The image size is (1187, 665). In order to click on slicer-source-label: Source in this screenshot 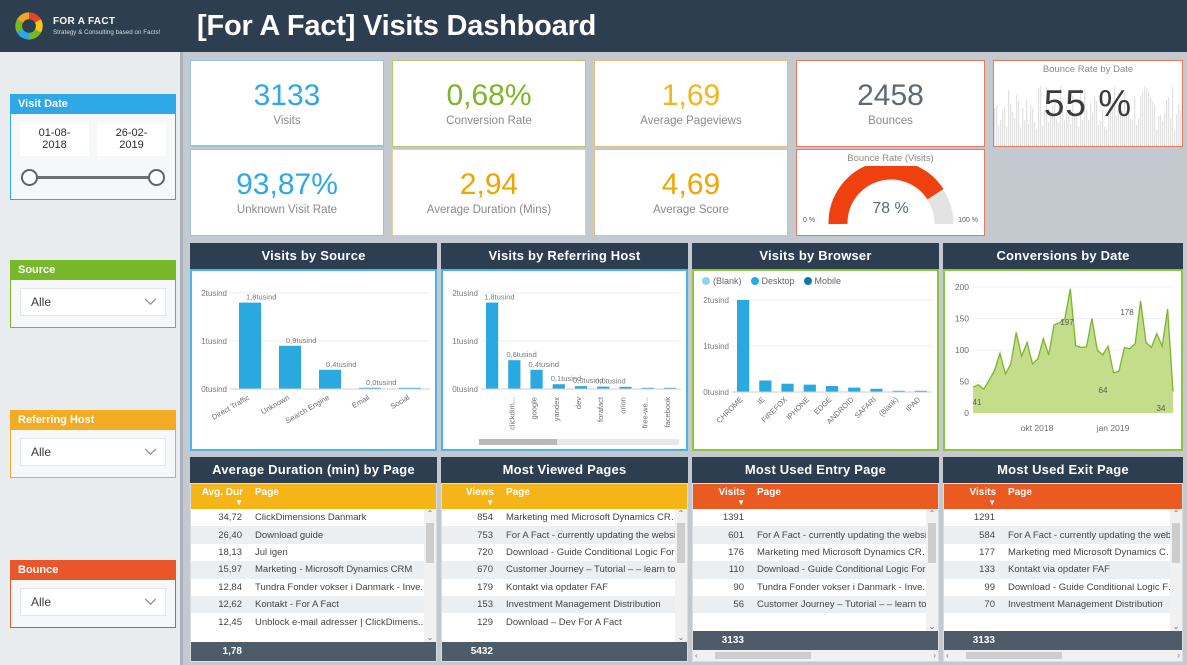, I will do `click(93, 270)`.